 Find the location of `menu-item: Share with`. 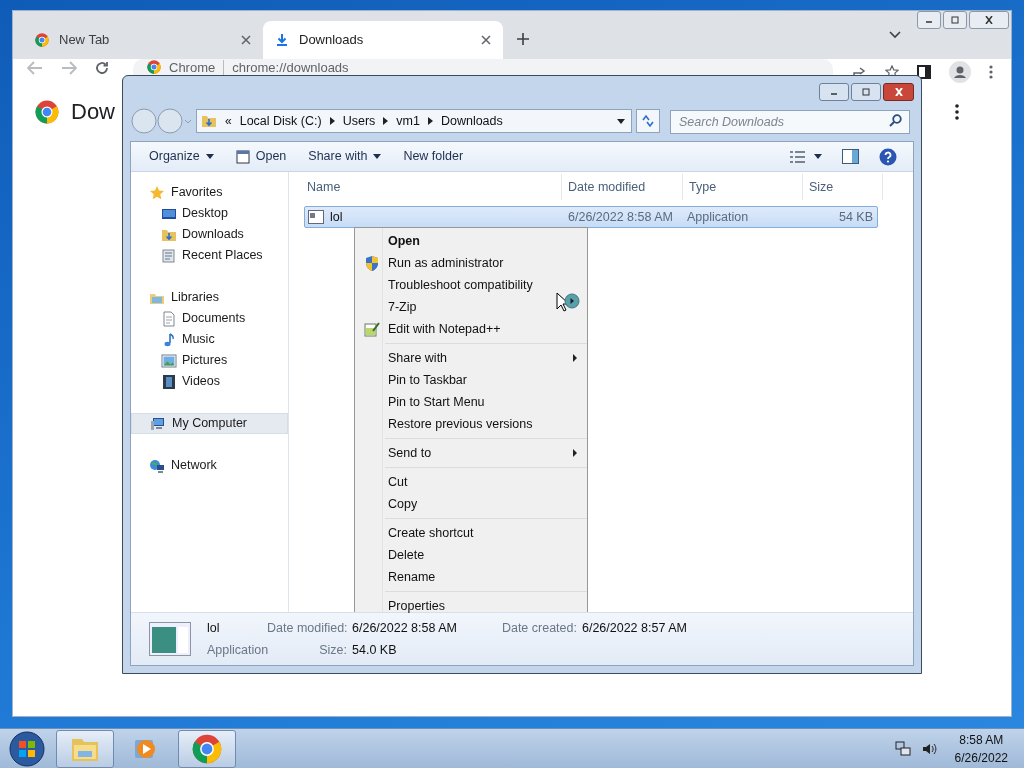

menu-item: Share with is located at coordinates (471, 358).